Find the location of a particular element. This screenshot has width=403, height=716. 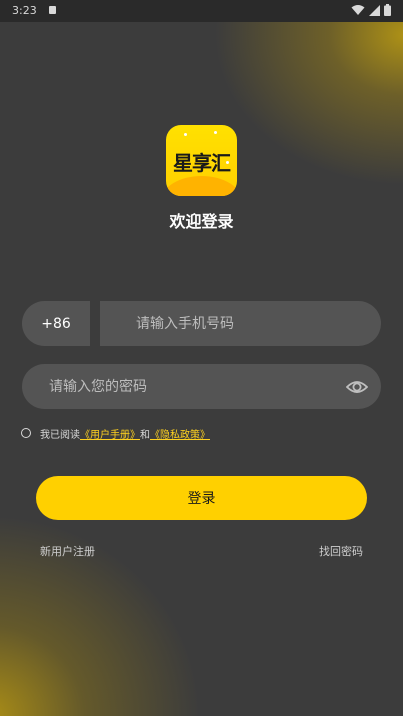

agreement-and: 和 is located at coordinates (145, 435).